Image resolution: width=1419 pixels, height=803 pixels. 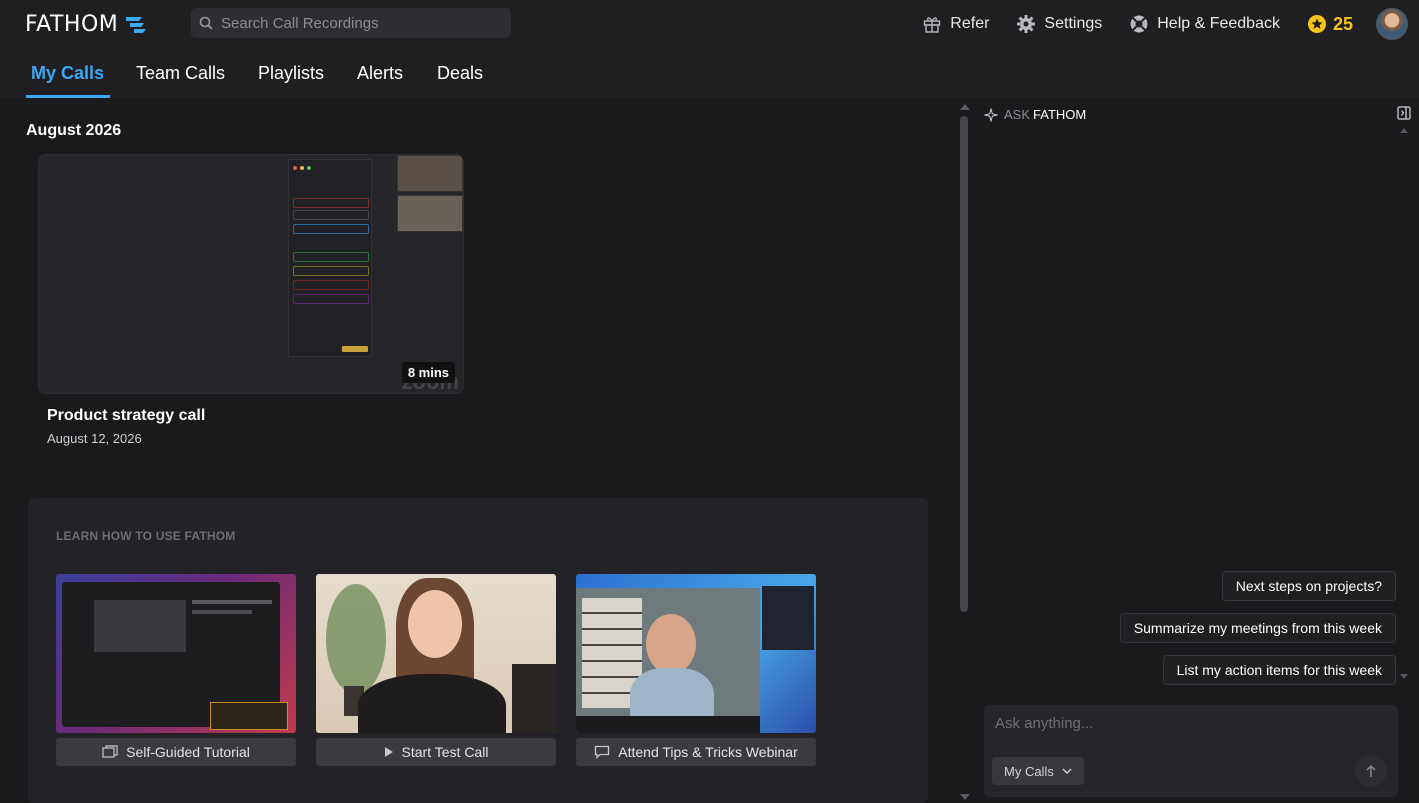 I want to click on suggestion-chip: List my action items for this week, so click(x=1279, y=670).